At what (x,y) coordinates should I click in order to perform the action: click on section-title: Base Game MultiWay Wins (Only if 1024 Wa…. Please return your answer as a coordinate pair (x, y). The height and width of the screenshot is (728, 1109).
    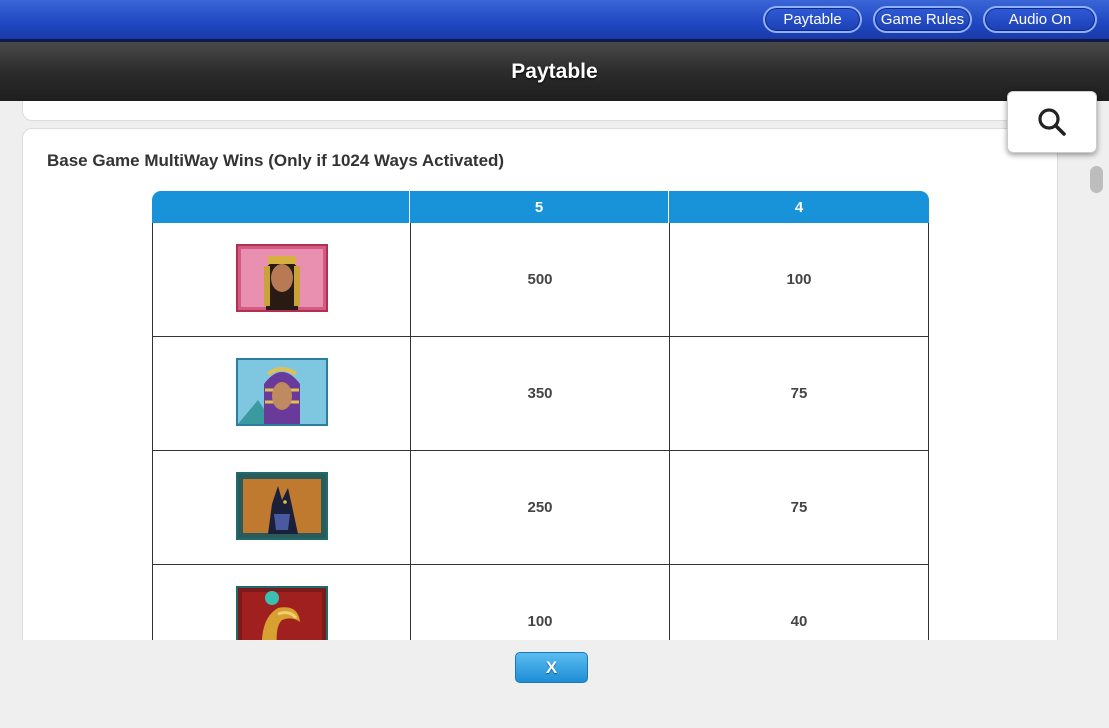
    Looking at the image, I should click on (276, 160).